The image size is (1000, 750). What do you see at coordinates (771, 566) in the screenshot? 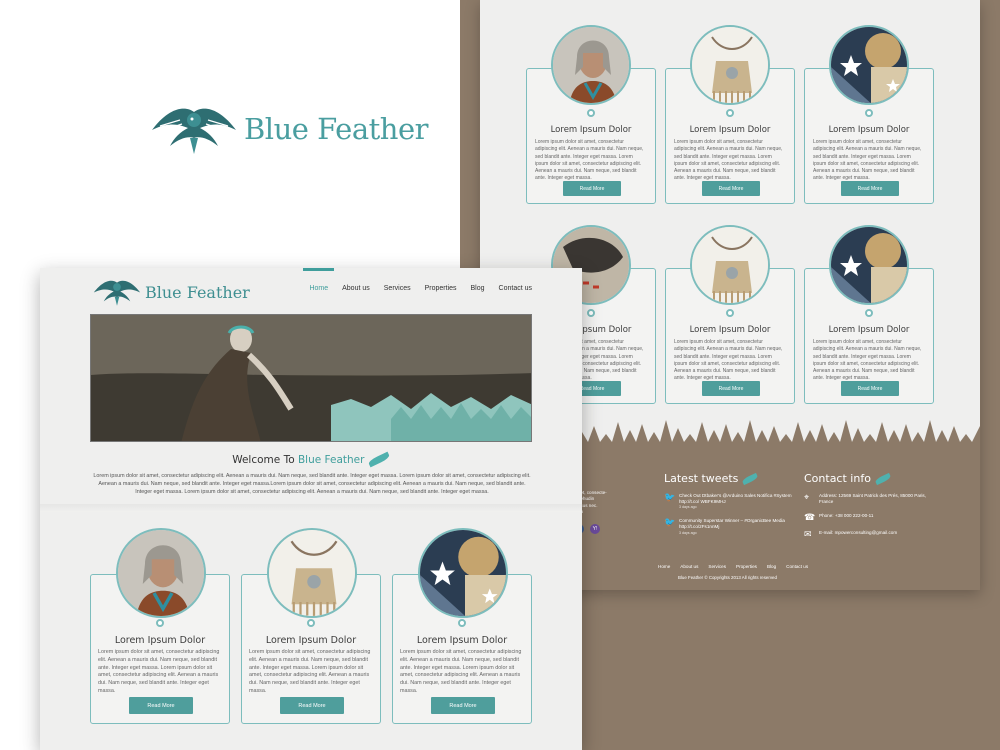
I see `footer-link-blog: Blog` at bounding box center [771, 566].